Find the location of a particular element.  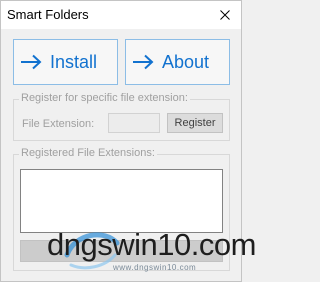

close-button is located at coordinates (225, 15).